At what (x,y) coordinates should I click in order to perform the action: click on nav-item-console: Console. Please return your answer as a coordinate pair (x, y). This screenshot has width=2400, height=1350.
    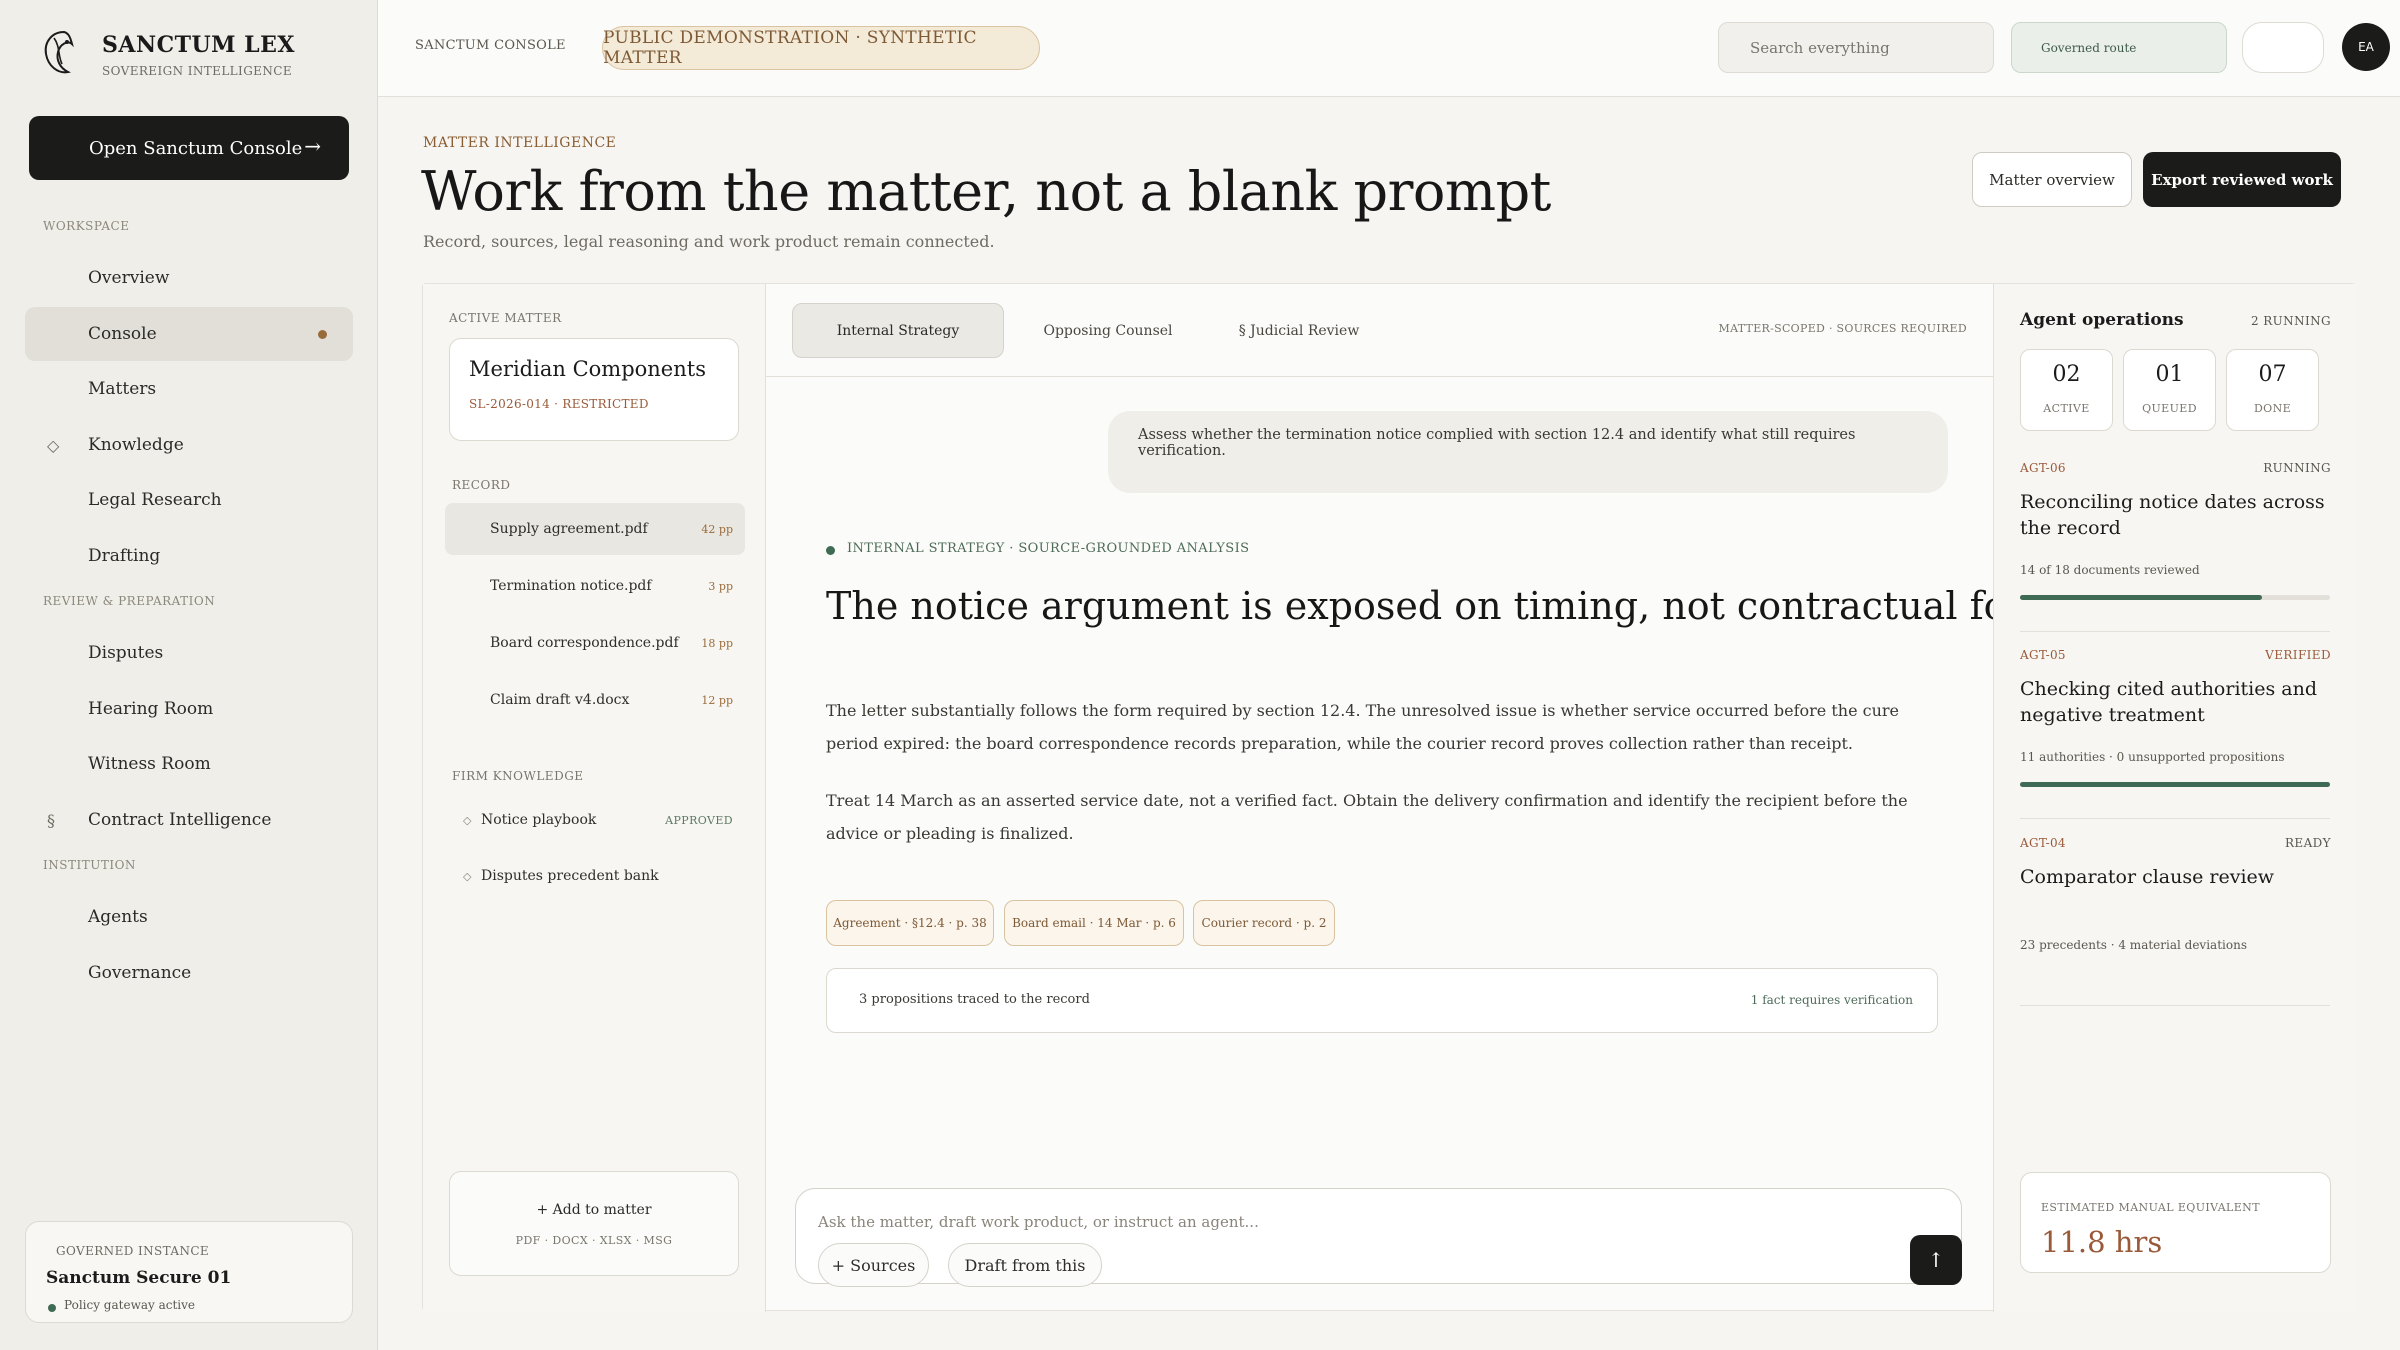
    Looking at the image, I should click on (189, 334).